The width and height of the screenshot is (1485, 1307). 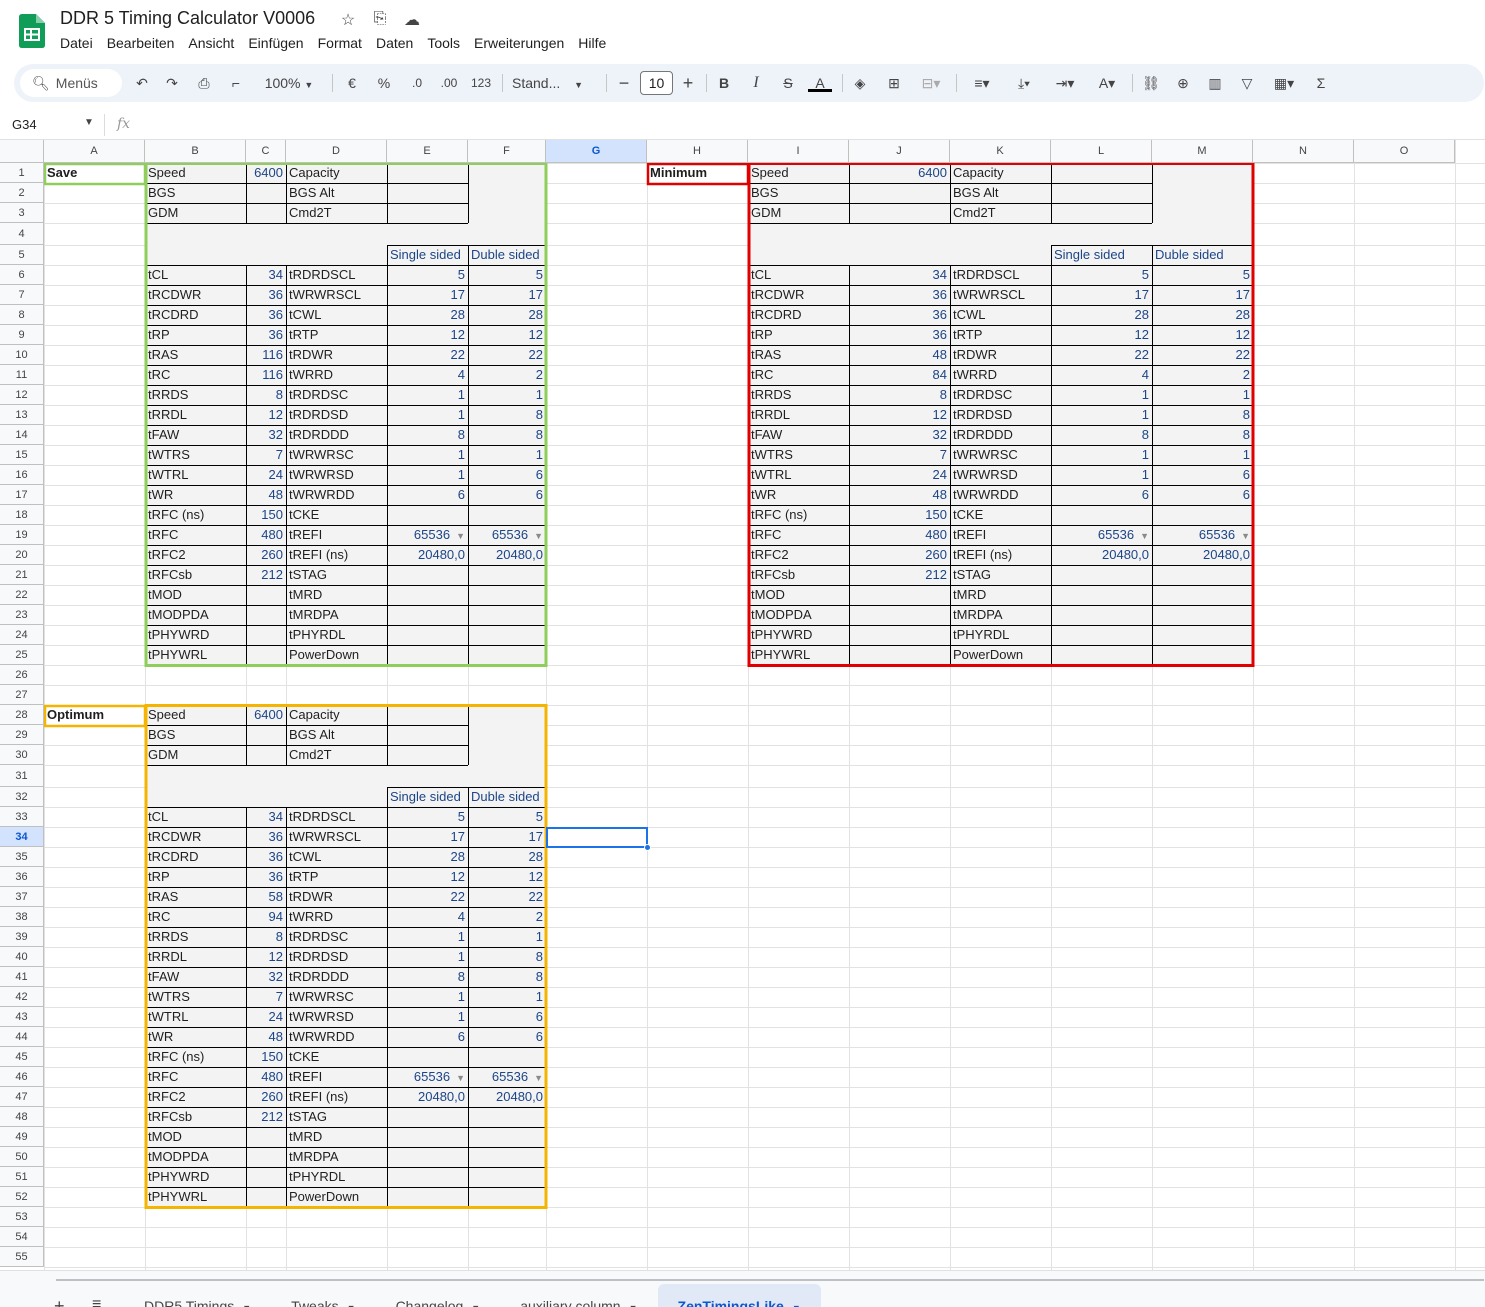 I want to click on double-sided-value: 2, so click(x=1202, y=375).